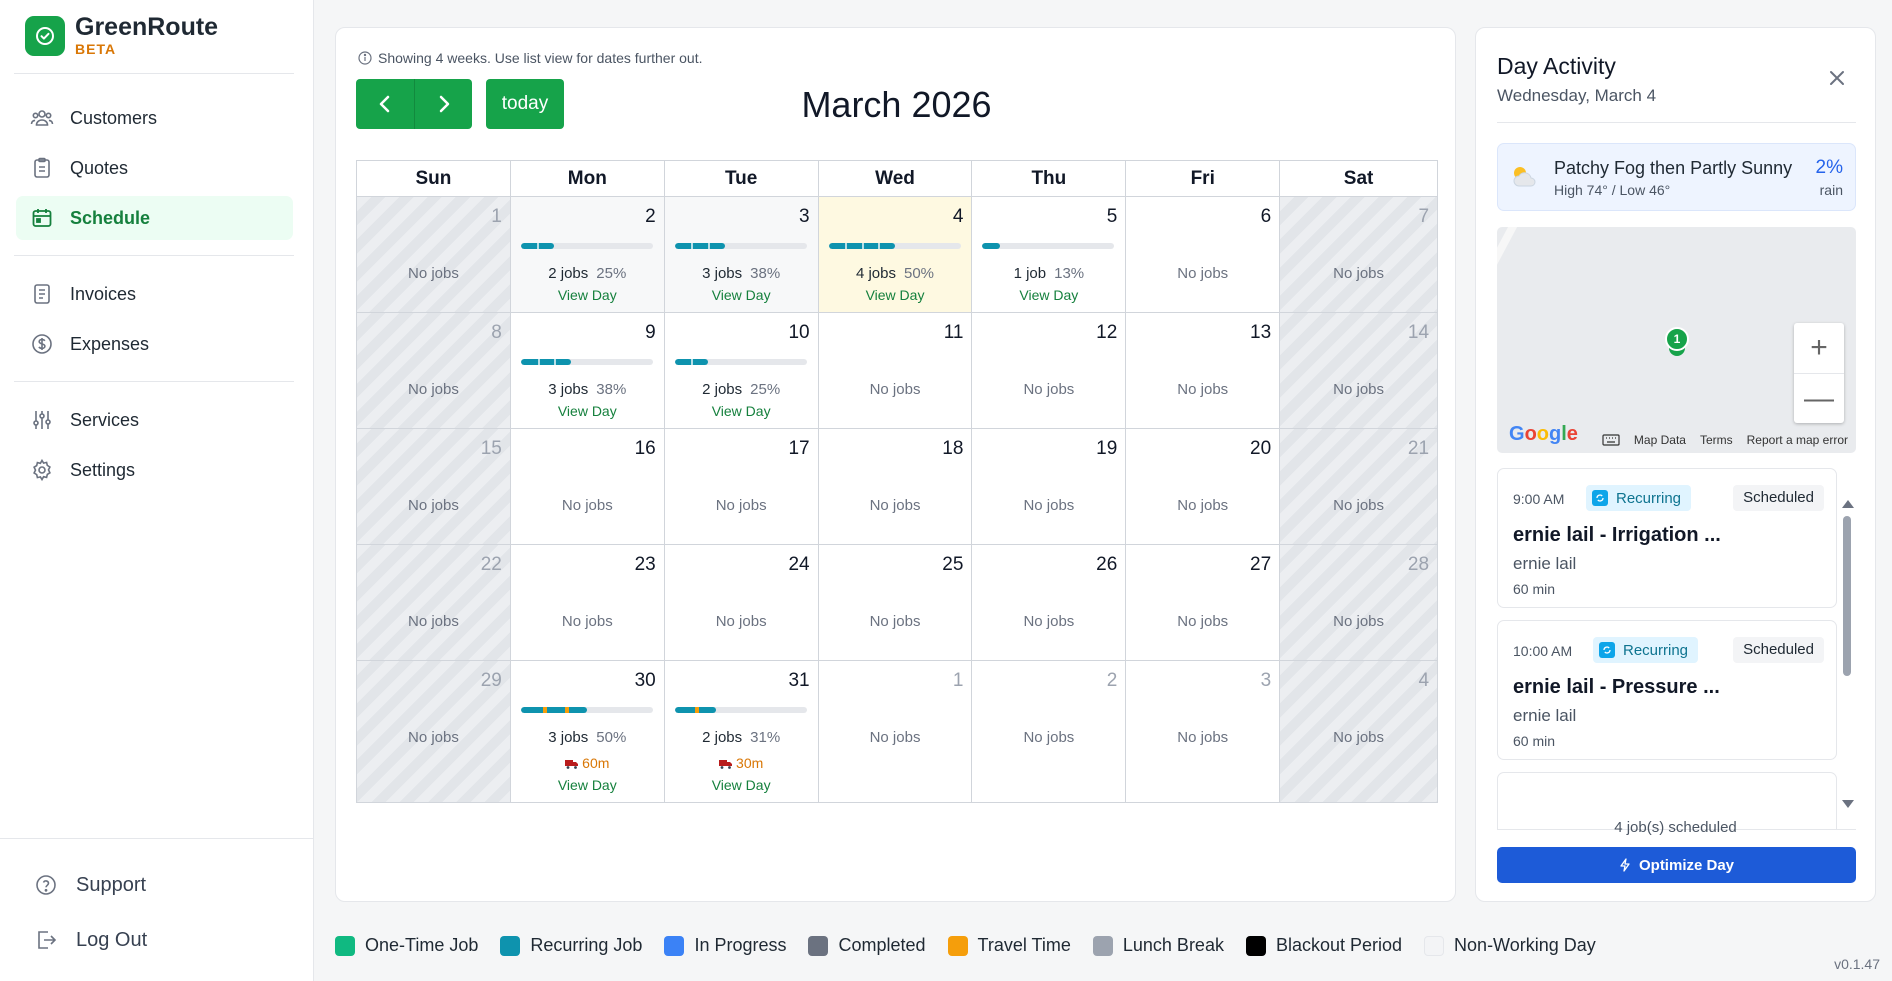 The width and height of the screenshot is (1892, 981). I want to click on today-button: today, so click(525, 104).